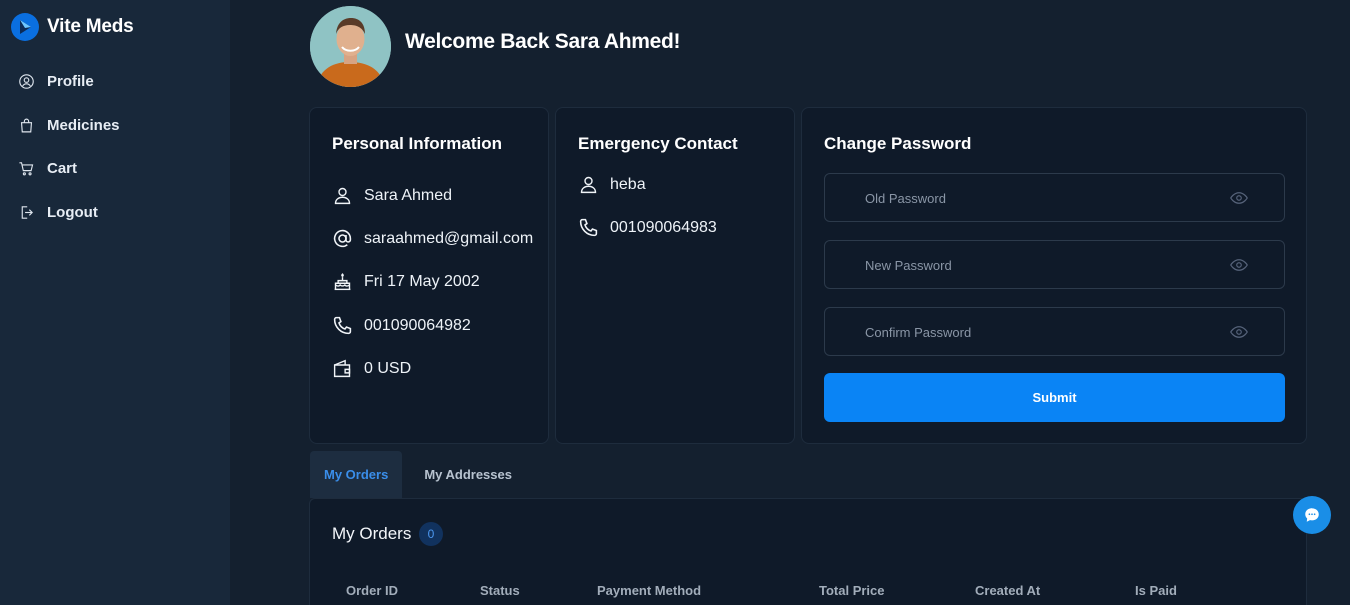 The width and height of the screenshot is (1350, 605). Describe the element at coordinates (1054, 197) in the screenshot. I see `old-password-field: Old Password` at that location.